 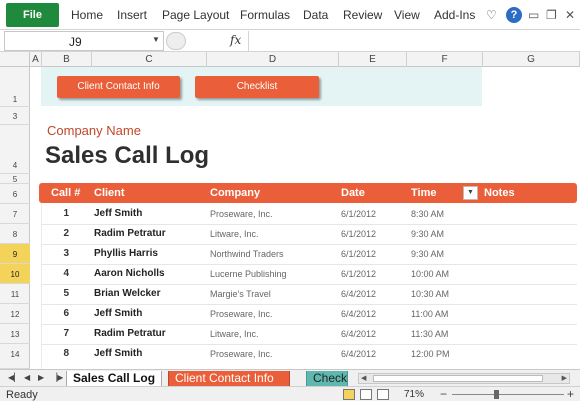 I want to click on name-box: J9 ▼, so click(x=84, y=41).